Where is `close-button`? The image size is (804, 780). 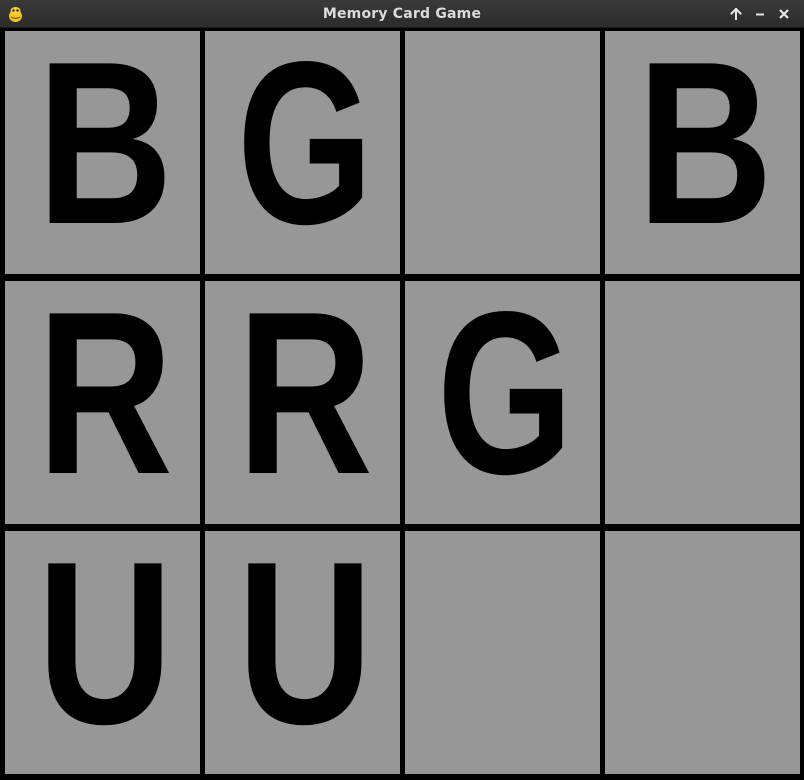 close-button is located at coordinates (784, 14).